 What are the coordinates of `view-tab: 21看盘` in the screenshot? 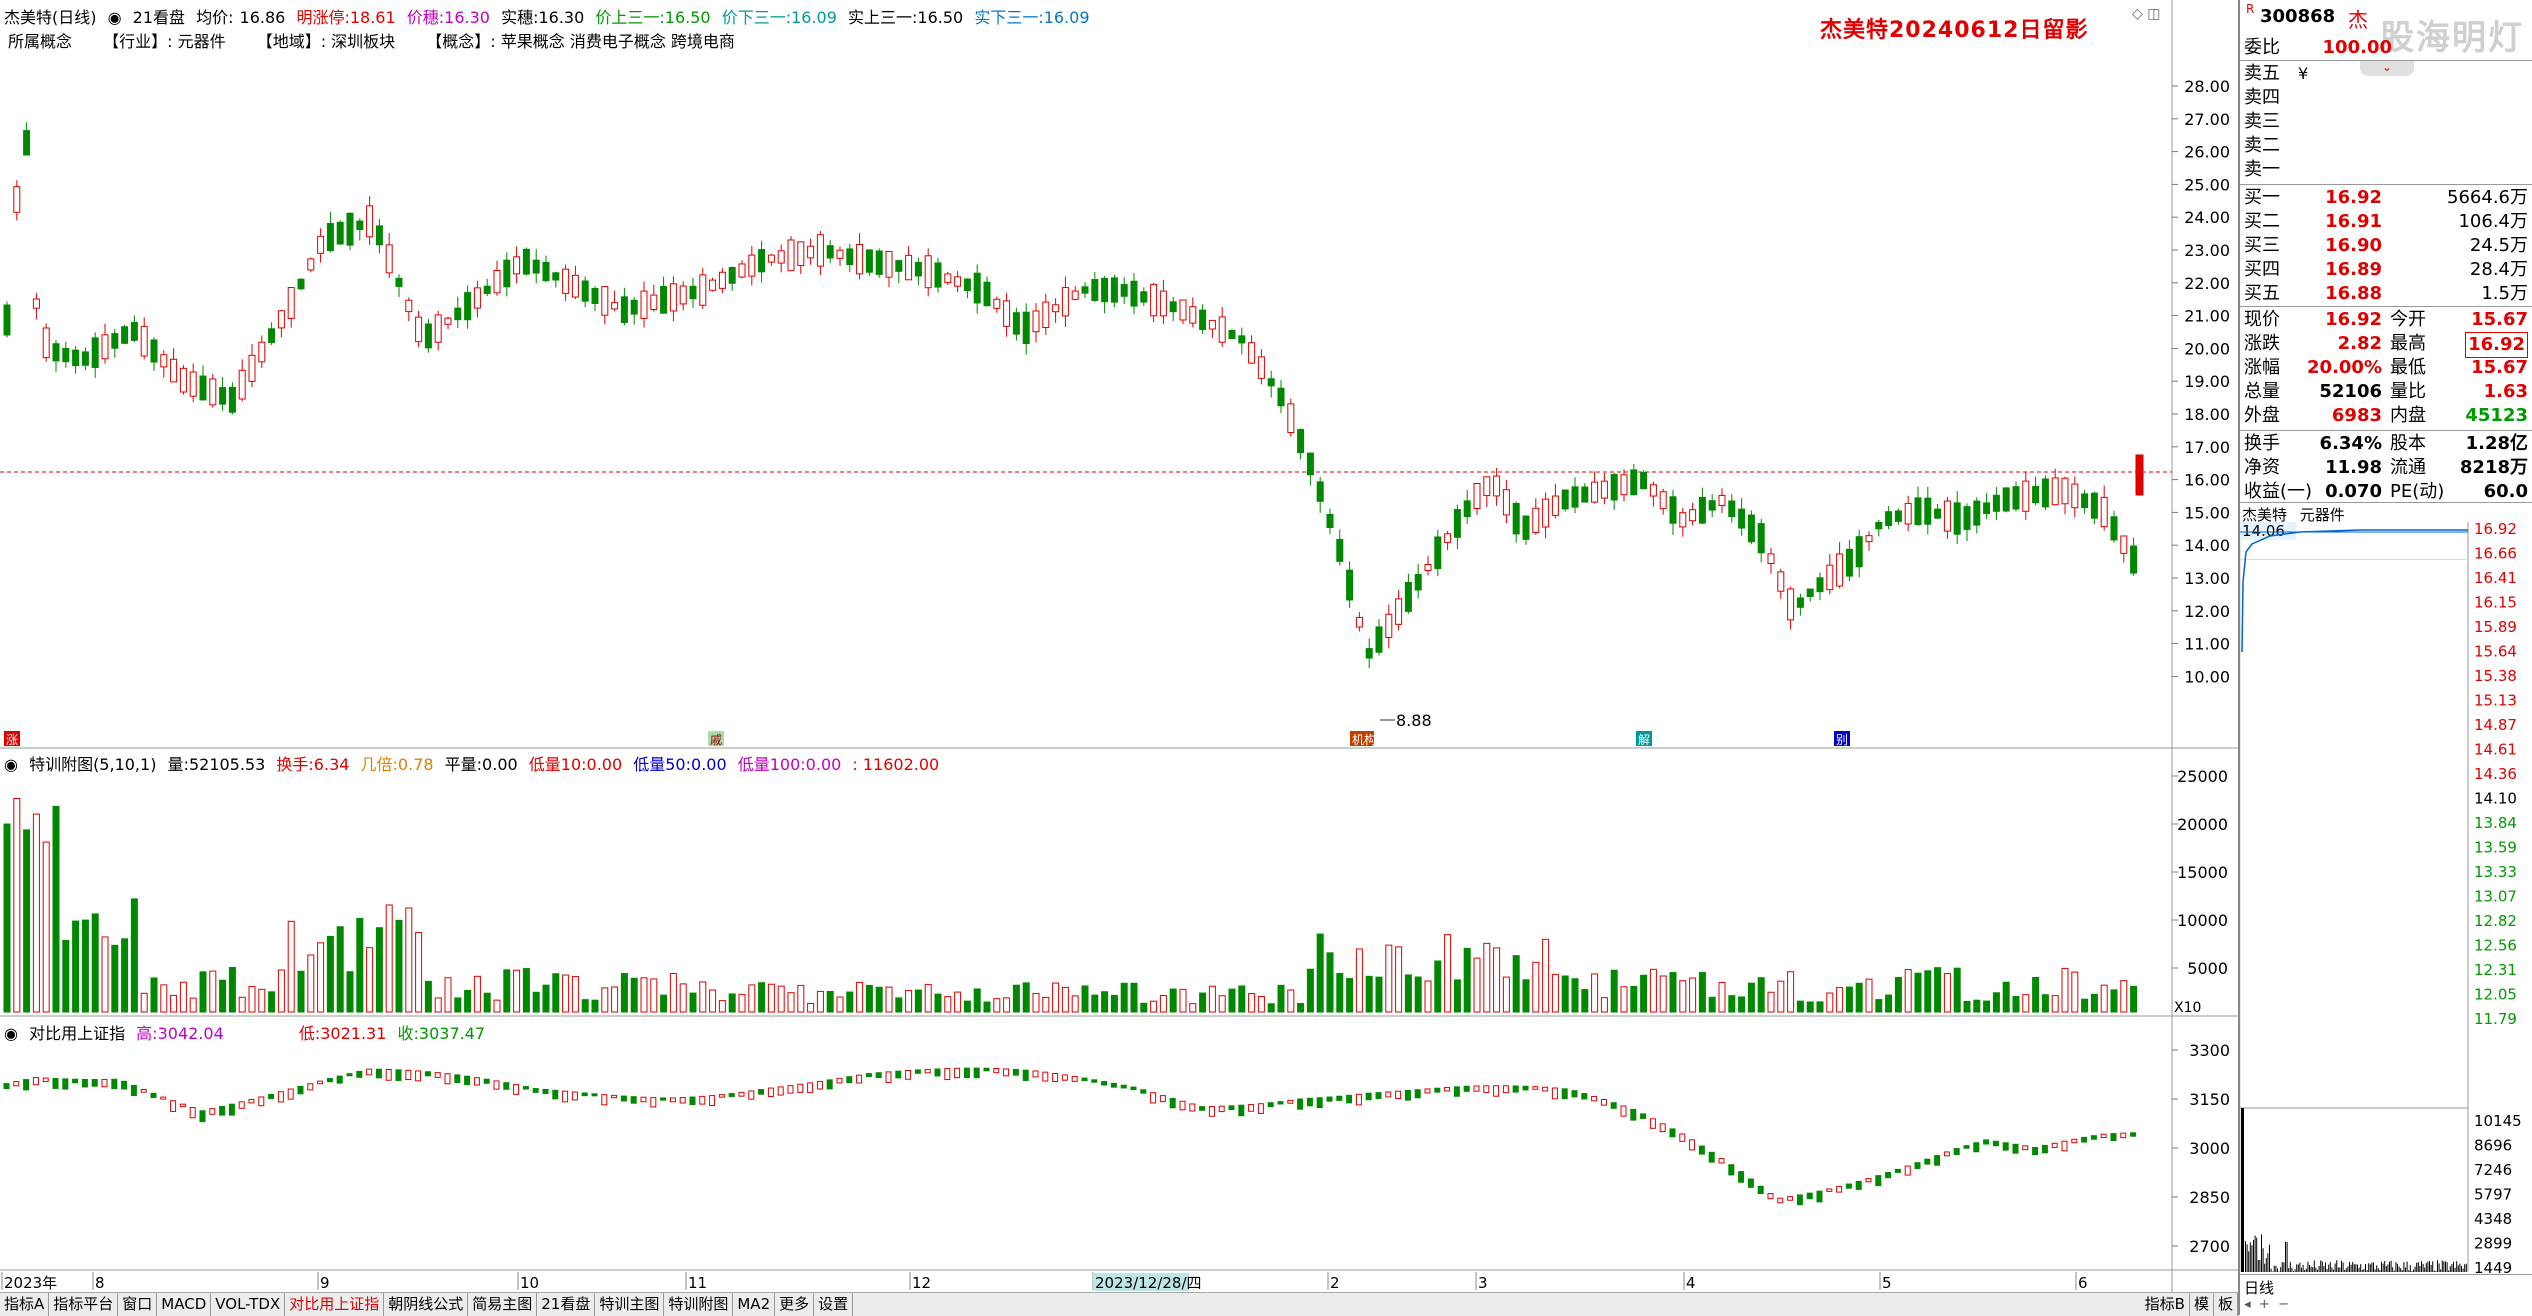 It's located at (159, 17).